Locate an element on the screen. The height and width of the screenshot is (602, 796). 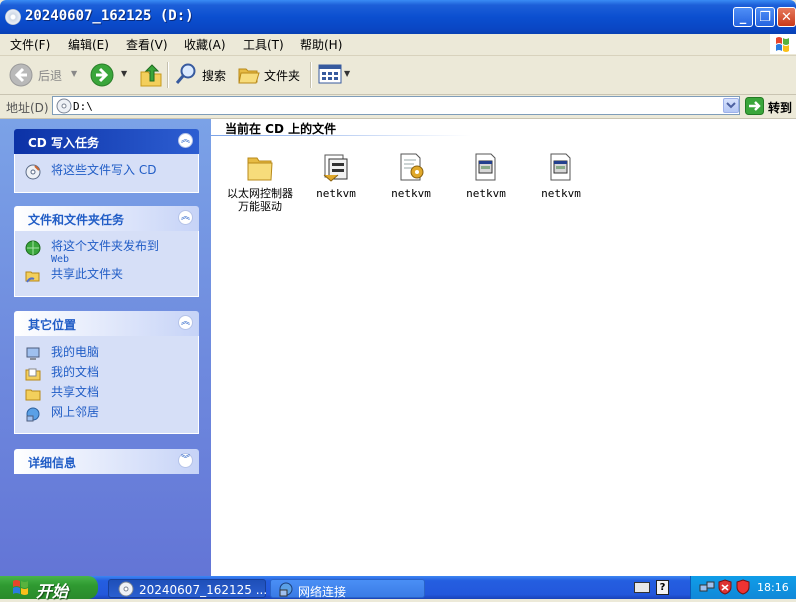
security-shield-icon is located at coordinates (725, 587).